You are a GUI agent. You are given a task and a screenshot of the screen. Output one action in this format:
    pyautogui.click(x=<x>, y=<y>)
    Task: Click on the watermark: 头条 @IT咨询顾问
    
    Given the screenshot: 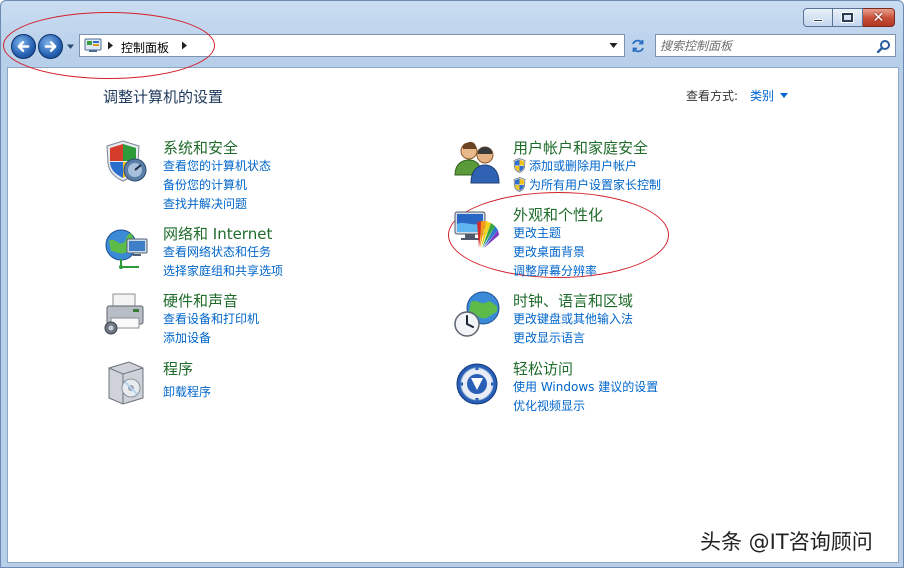 What is the action you would take?
    pyautogui.click(x=786, y=542)
    